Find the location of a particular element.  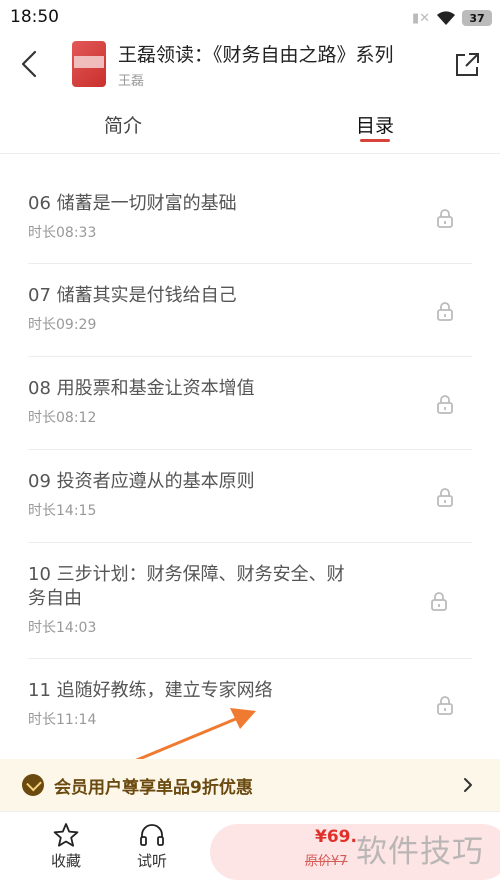

album-cover is located at coordinates (89, 64).